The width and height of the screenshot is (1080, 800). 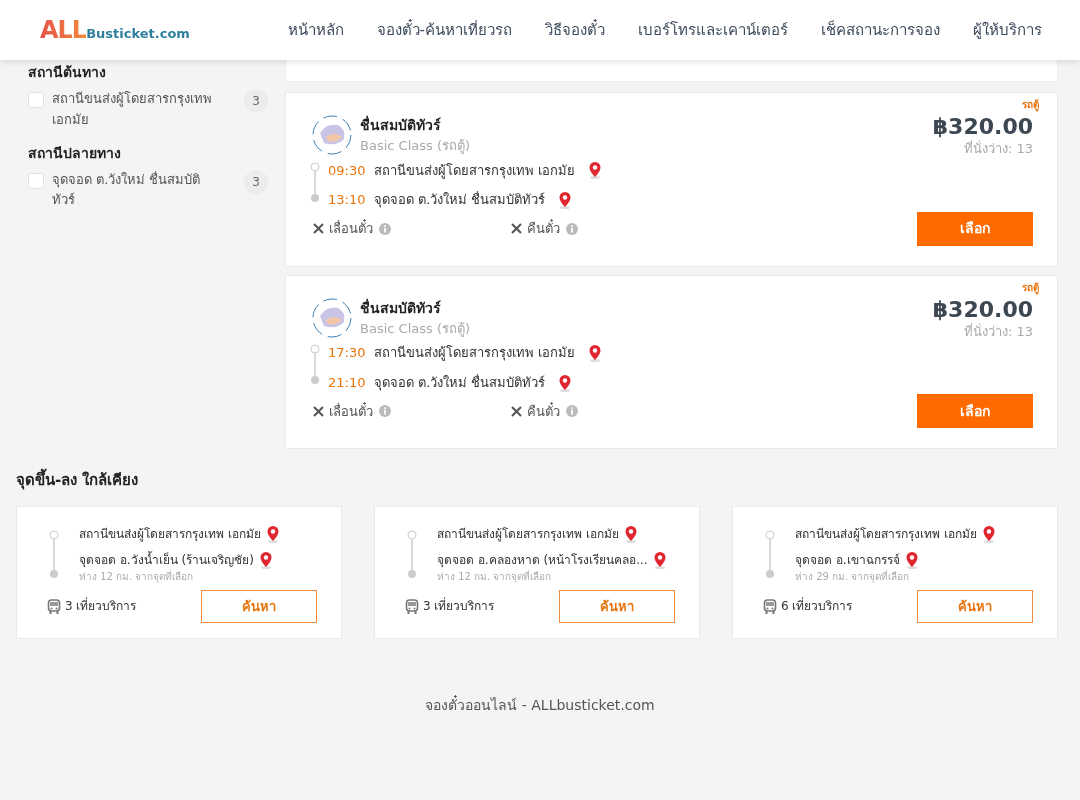 I want to click on nav-link: วิธีจองตั๋ว, so click(x=575, y=30).